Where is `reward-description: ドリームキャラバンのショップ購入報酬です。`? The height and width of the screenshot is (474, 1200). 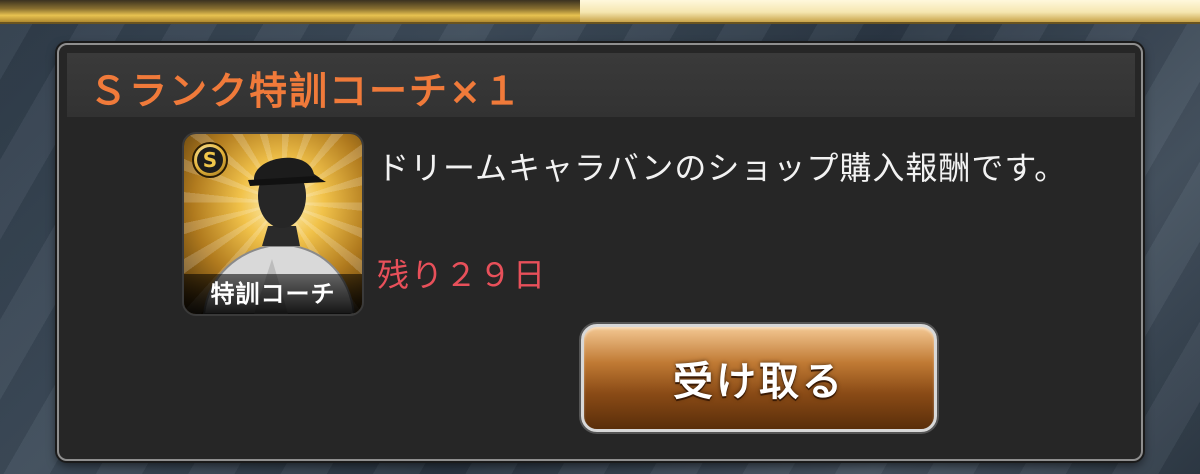 reward-description: ドリームキャラバンのショップ購入報酬です。 is located at coordinates (722, 168).